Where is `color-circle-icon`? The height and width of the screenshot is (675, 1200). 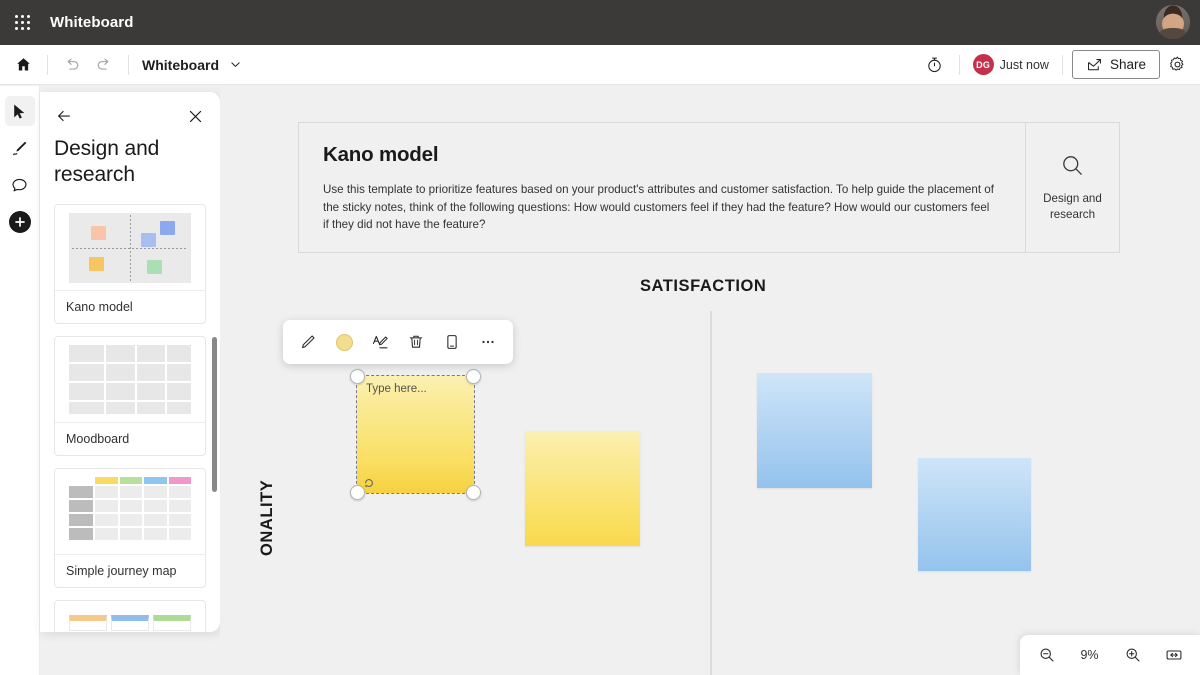 color-circle-icon is located at coordinates (344, 342).